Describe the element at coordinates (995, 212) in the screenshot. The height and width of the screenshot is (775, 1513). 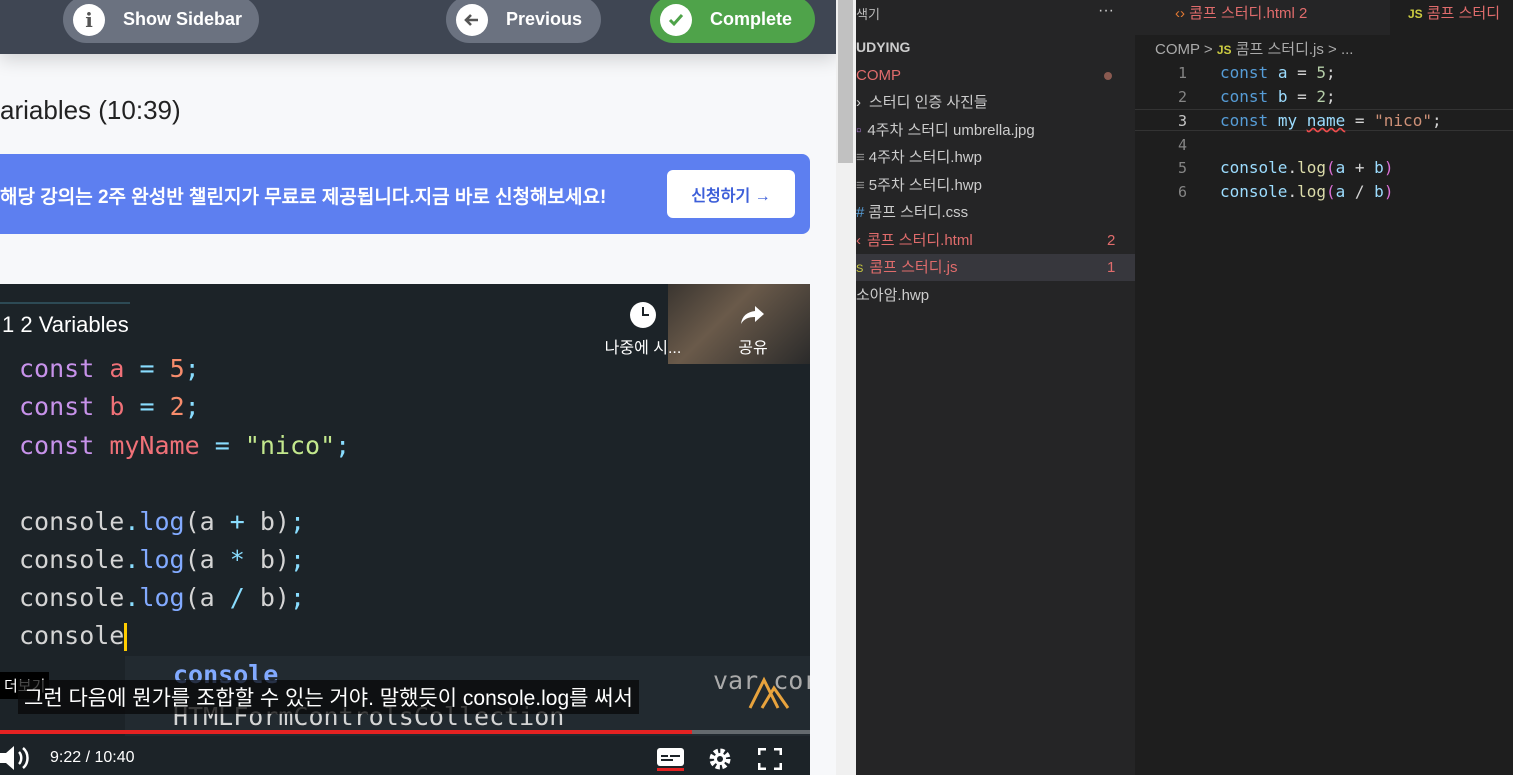
I see `explorer-item-file: # 콤프 스터디.css` at that location.